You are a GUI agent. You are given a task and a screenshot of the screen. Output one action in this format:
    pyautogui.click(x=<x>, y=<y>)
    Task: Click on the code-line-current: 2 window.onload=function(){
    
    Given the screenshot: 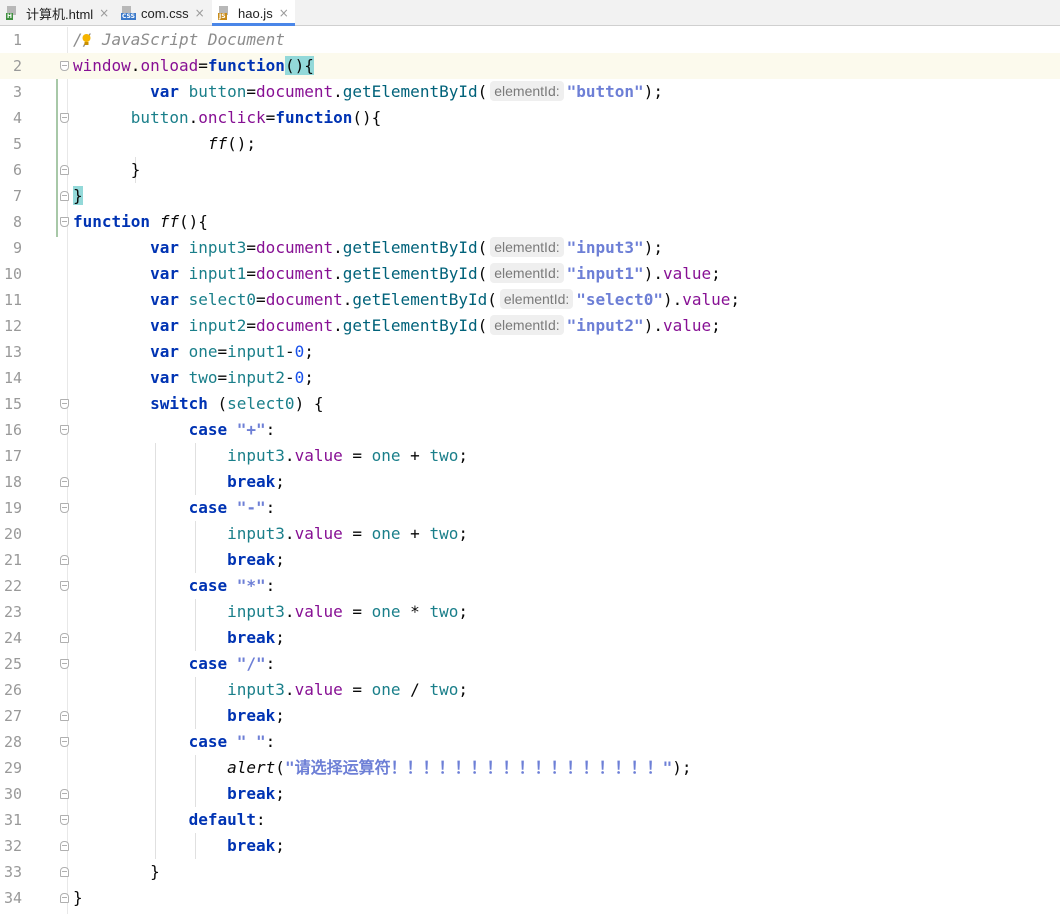 What is the action you would take?
    pyautogui.click(x=530, y=66)
    